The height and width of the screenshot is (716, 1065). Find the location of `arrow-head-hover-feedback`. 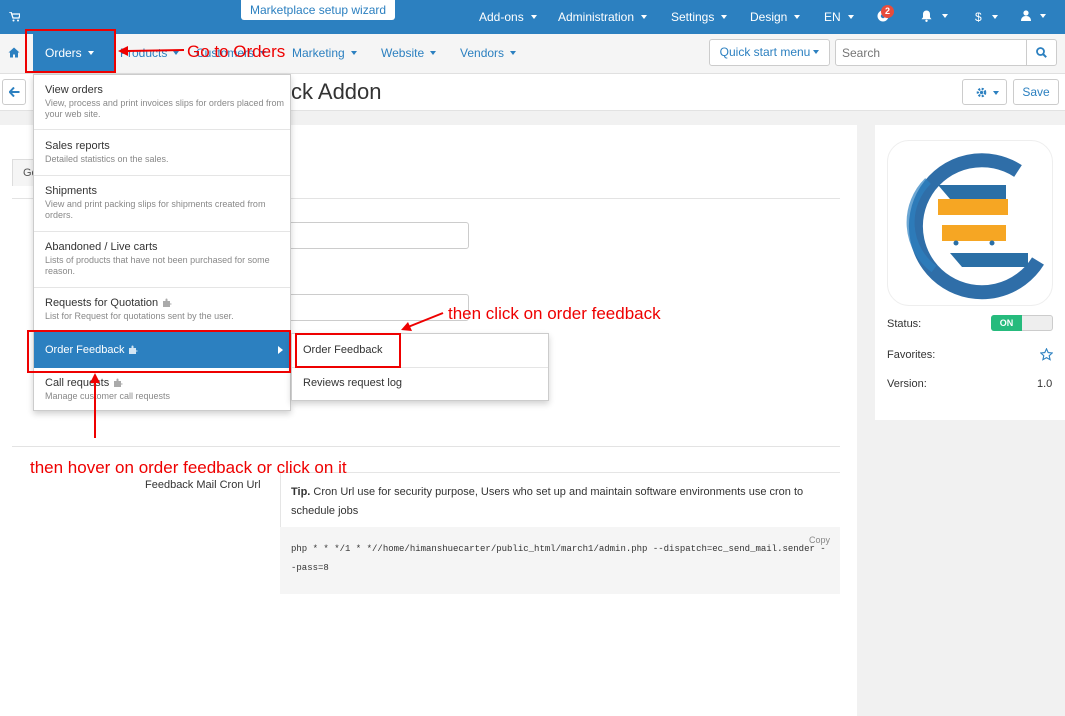

arrow-head-hover-feedback is located at coordinates (95, 378).